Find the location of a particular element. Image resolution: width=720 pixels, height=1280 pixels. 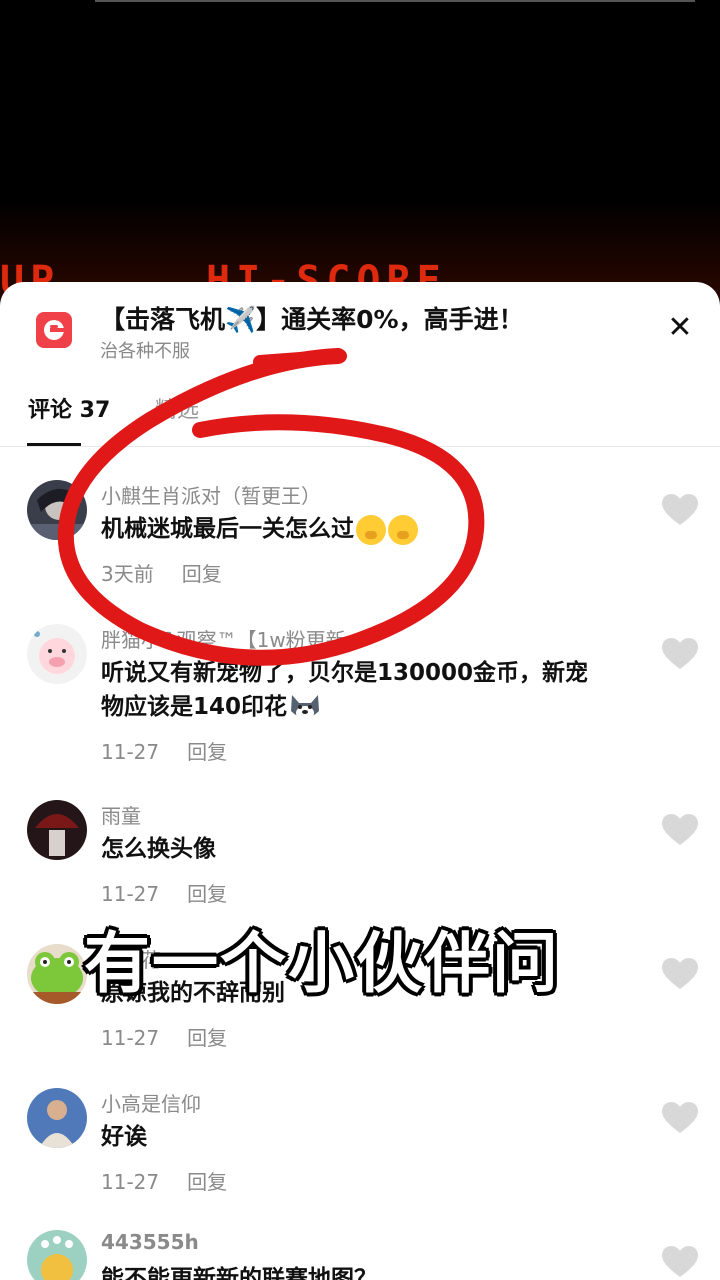

app-logo-icon is located at coordinates (54, 330).